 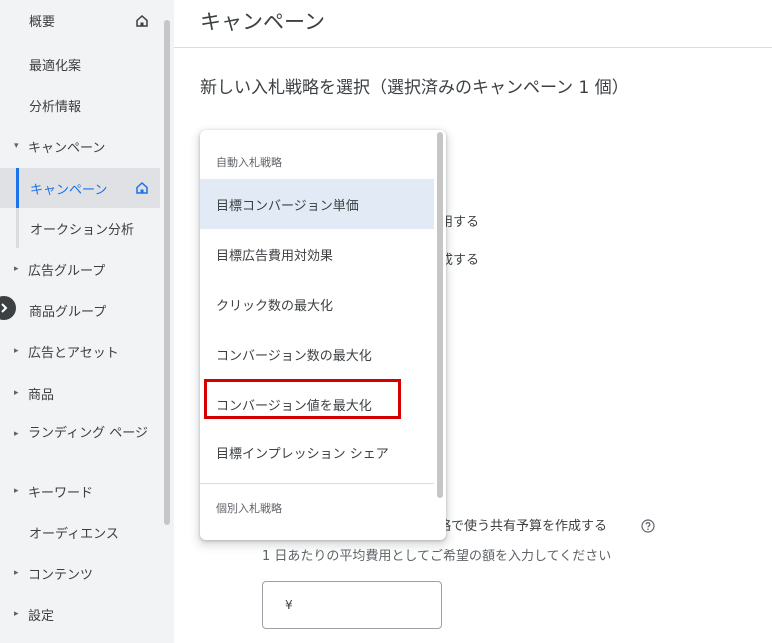 What do you see at coordinates (414, 88) in the screenshot?
I see `section-title: 新しい入札戦略を選択（選択済みのキャンペーン 1 個）` at bounding box center [414, 88].